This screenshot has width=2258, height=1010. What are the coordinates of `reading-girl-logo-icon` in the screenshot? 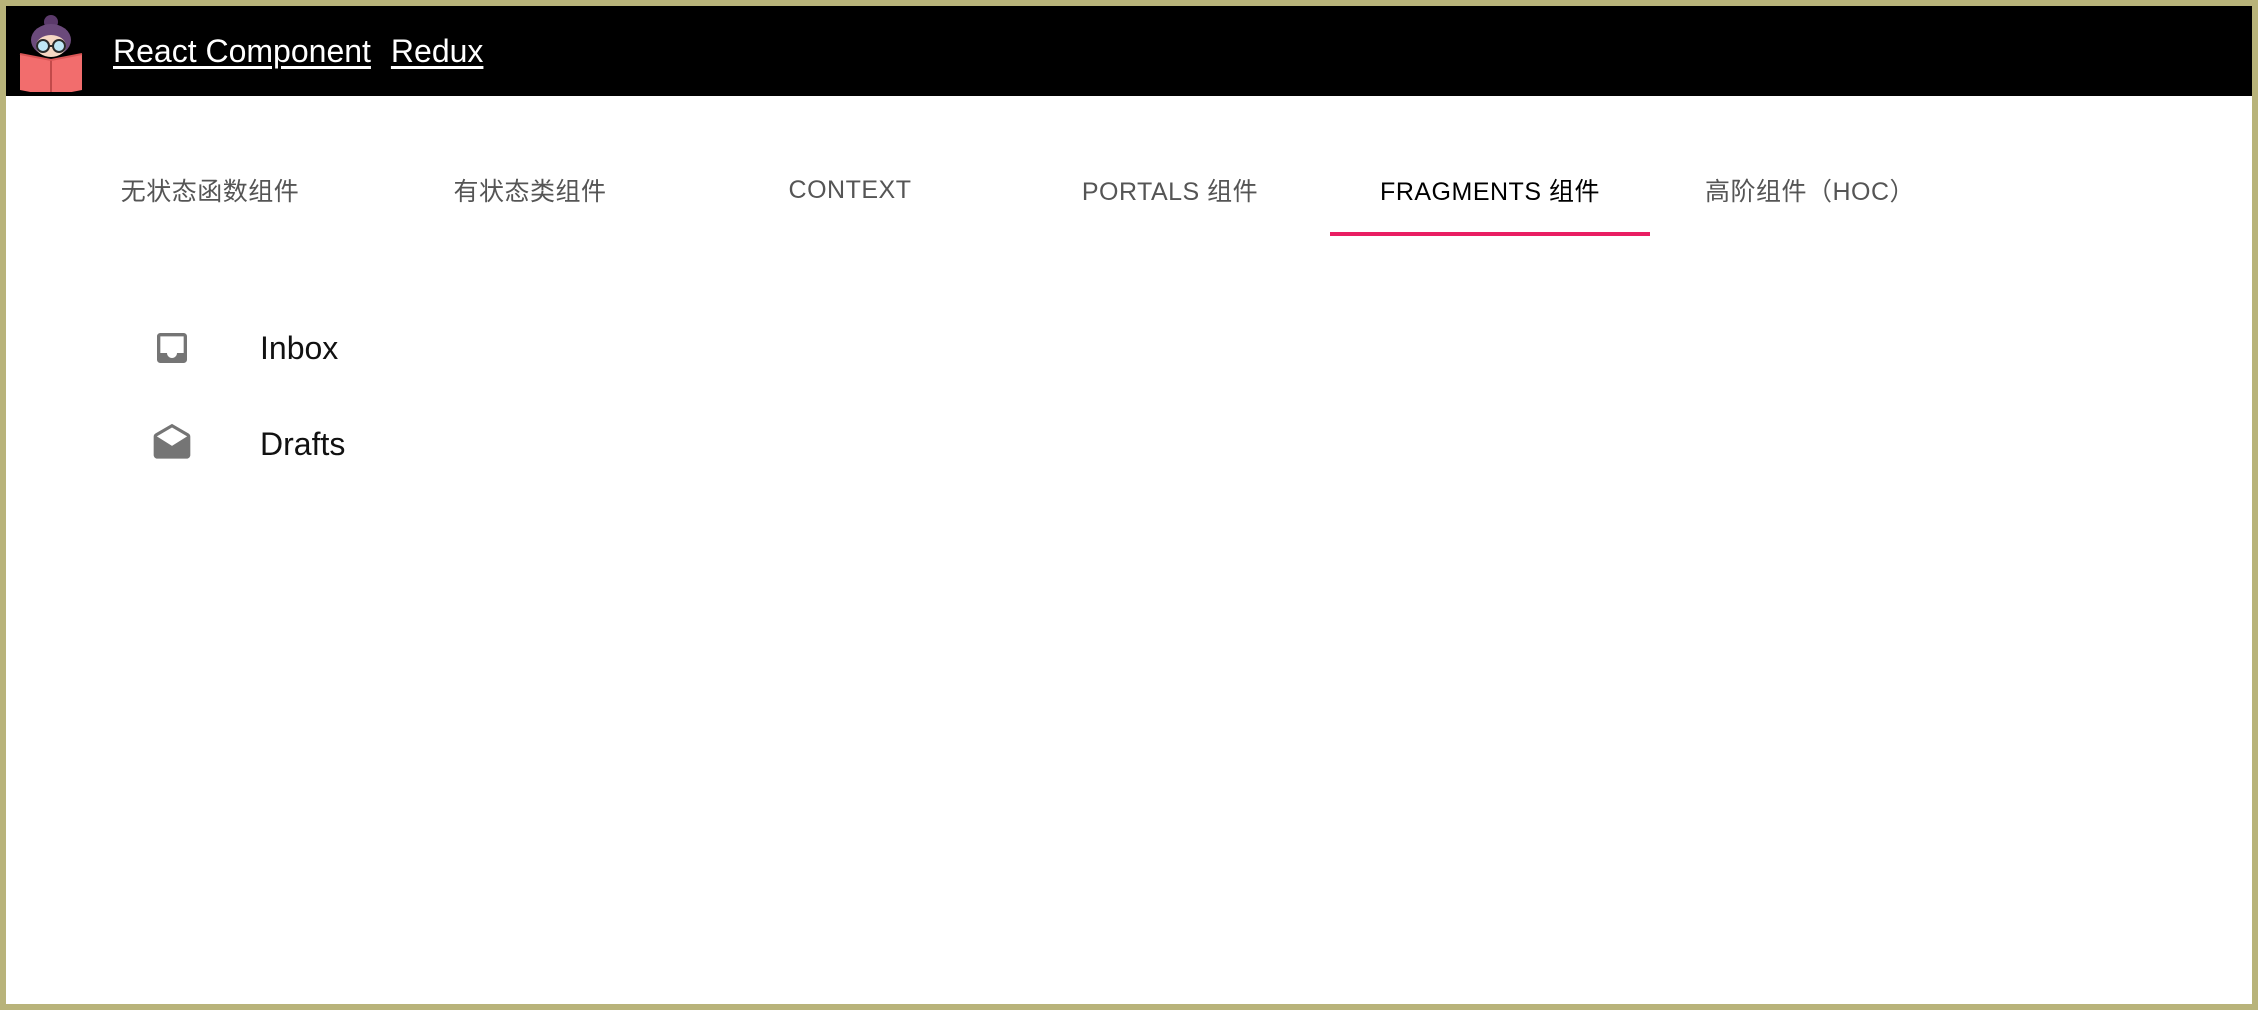 It's located at (51, 54).